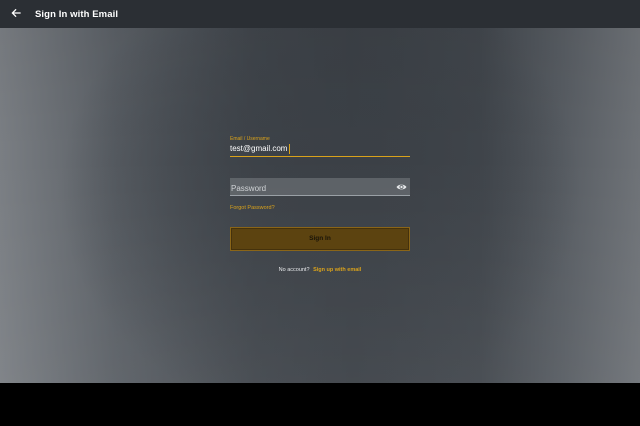 This screenshot has height=426, width=640. I want to click on password-field-container, so click(320, 187).